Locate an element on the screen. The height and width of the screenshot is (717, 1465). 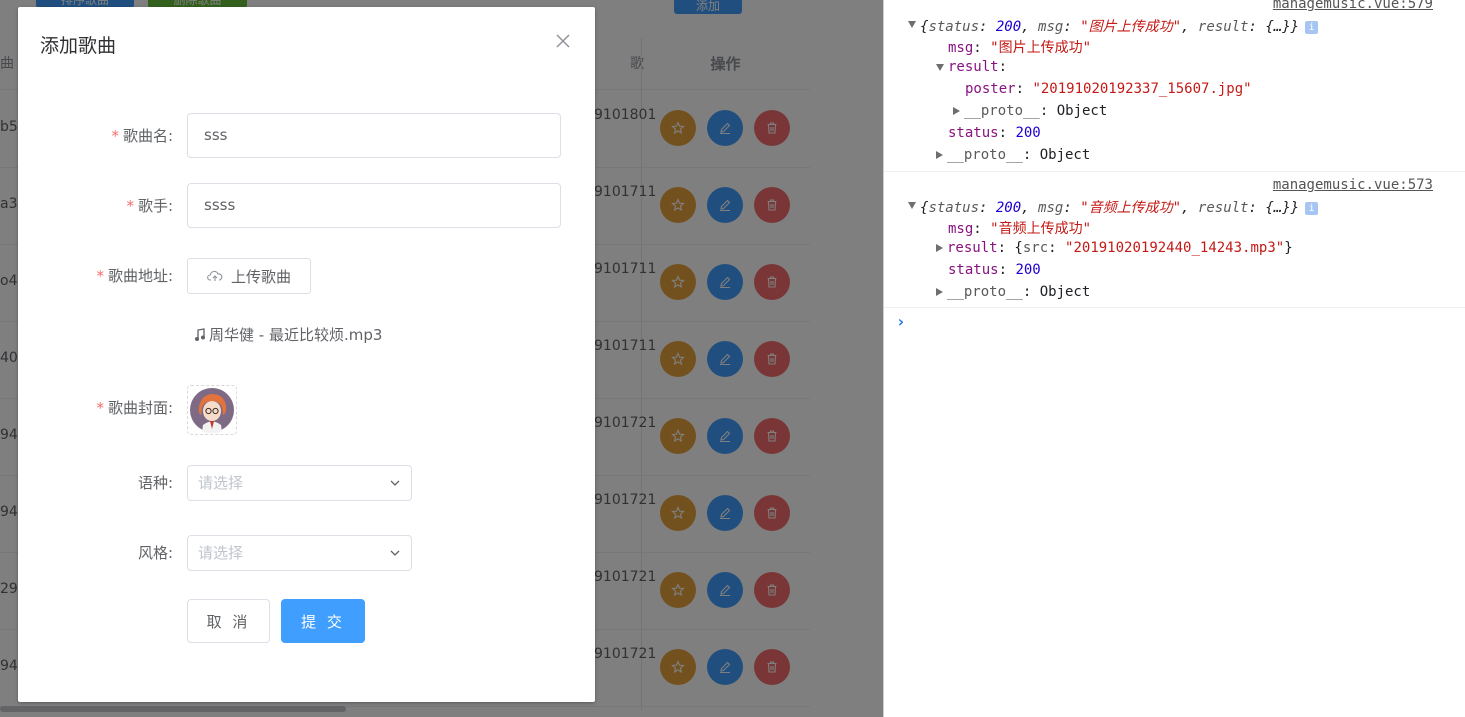
style-select: 请选择 is located at coordinates (299, 553).